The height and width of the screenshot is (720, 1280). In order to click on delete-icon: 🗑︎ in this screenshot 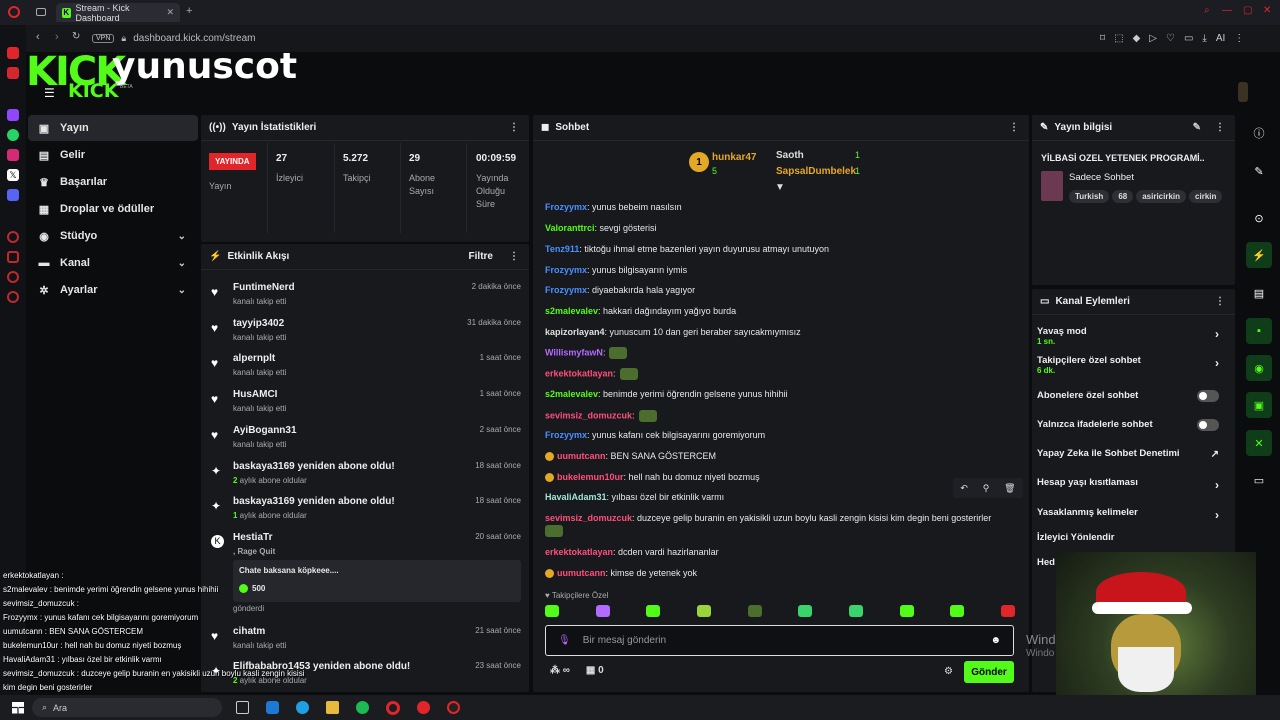, I will do `click(1009, 488)`.